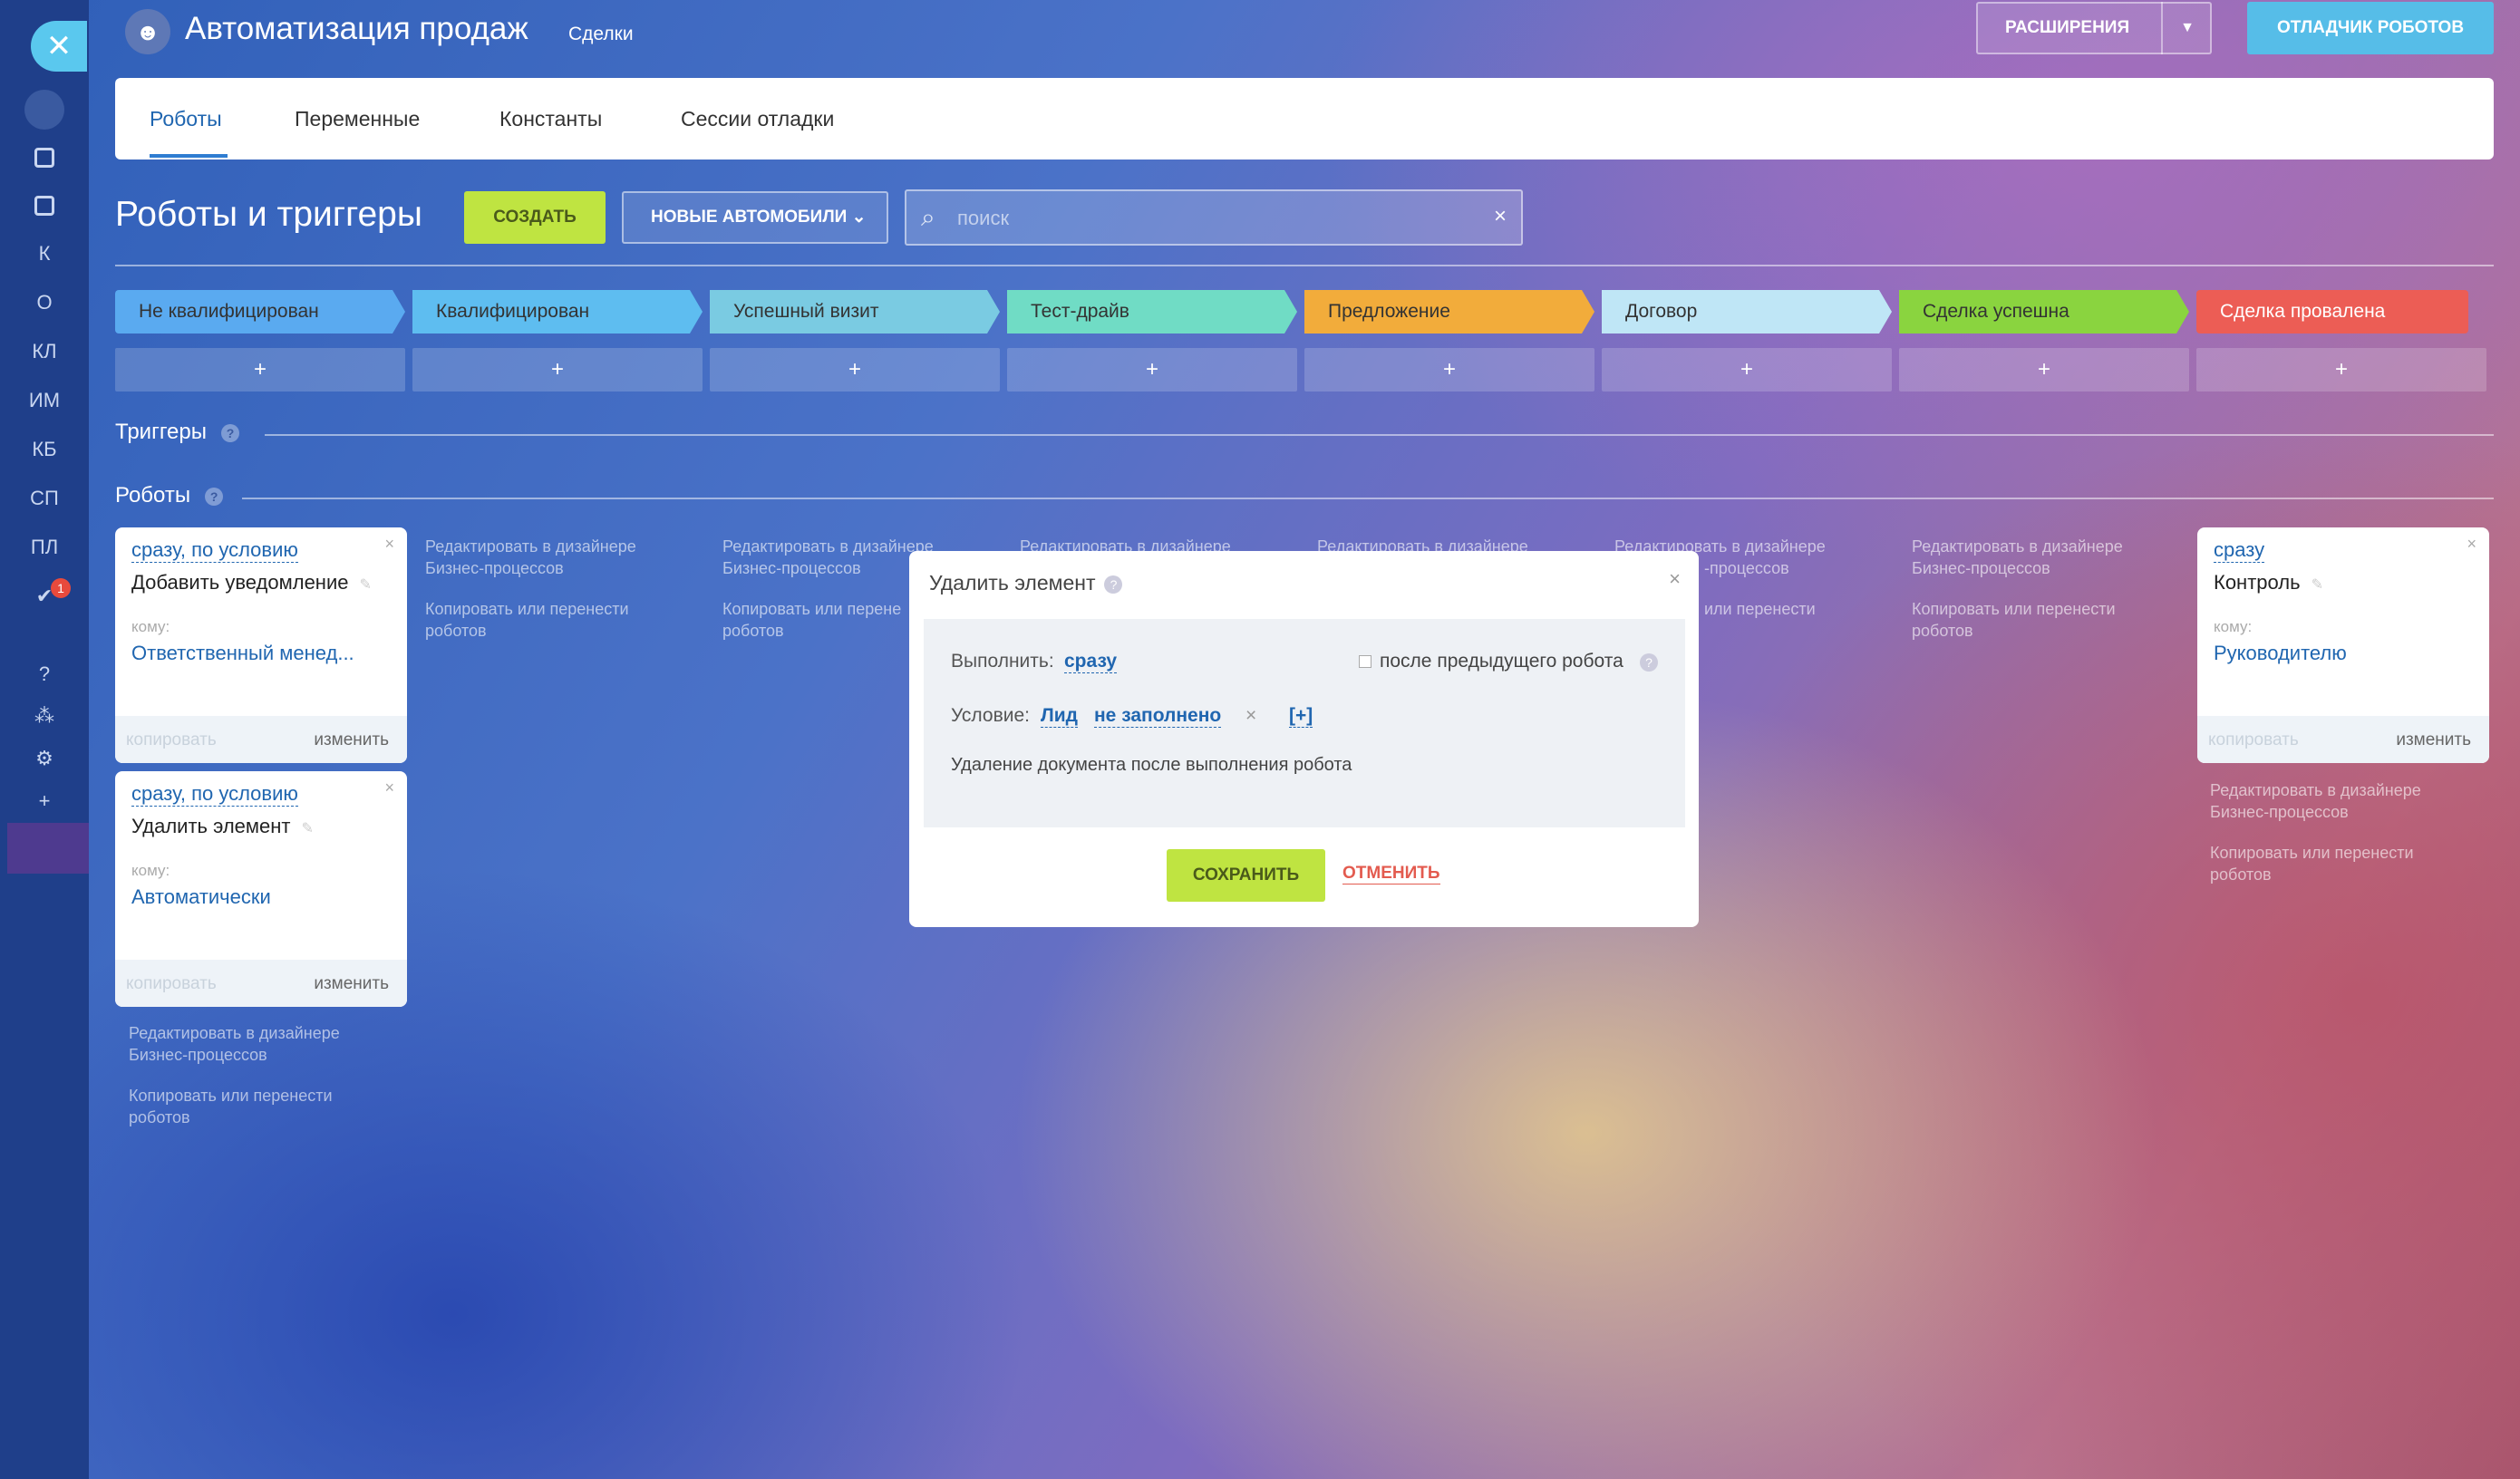 The height and width of the screenshot is (1479, 2520). What do you see at coordinates (1675, 579) in the screenshot?
I see `close-icon: ×` at bounding box center [1675, 579].